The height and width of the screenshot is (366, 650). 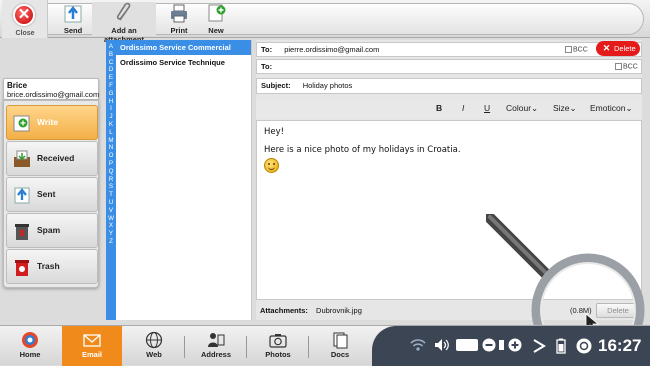 What do you see at coordinates (111, 78) in the screenshot?
I see `alphabet-letter: E` at bounding box center [111, 78].